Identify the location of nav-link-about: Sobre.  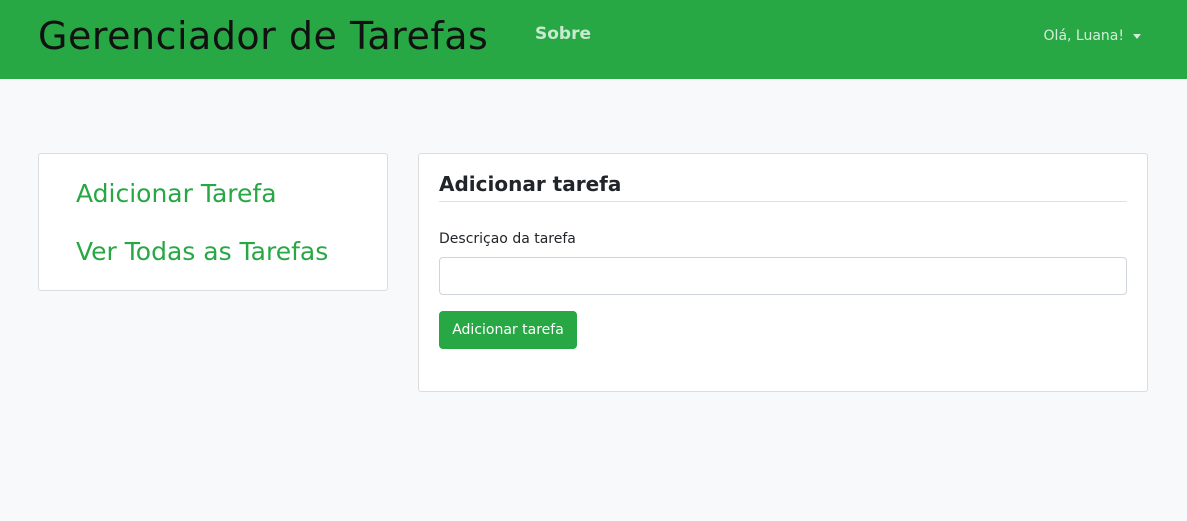
(563, 34).